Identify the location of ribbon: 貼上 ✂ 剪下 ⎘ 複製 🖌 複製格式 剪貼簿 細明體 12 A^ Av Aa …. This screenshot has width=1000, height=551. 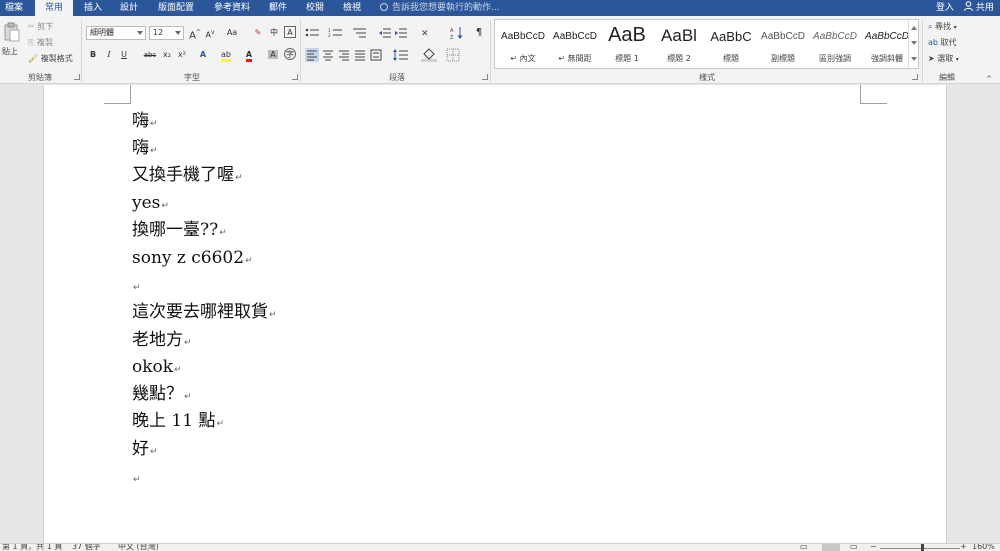
(500, 50).